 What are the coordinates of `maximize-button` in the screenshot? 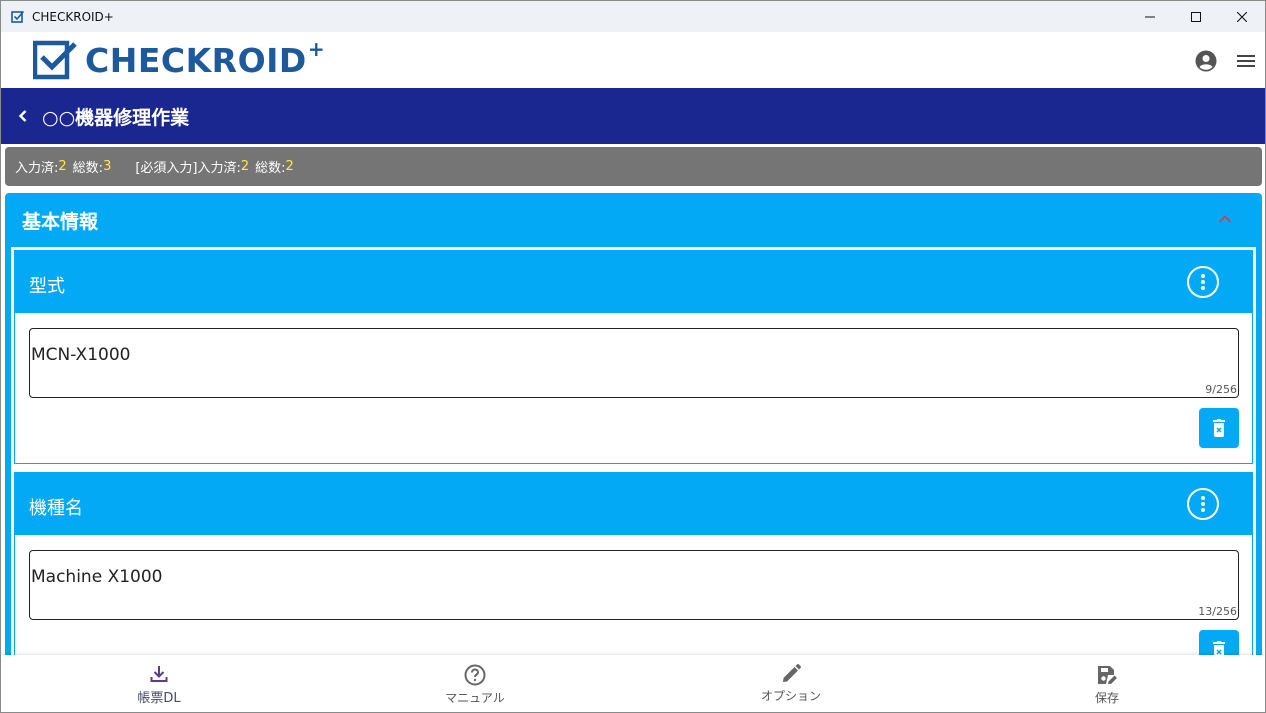 It's located at (1196, 16).